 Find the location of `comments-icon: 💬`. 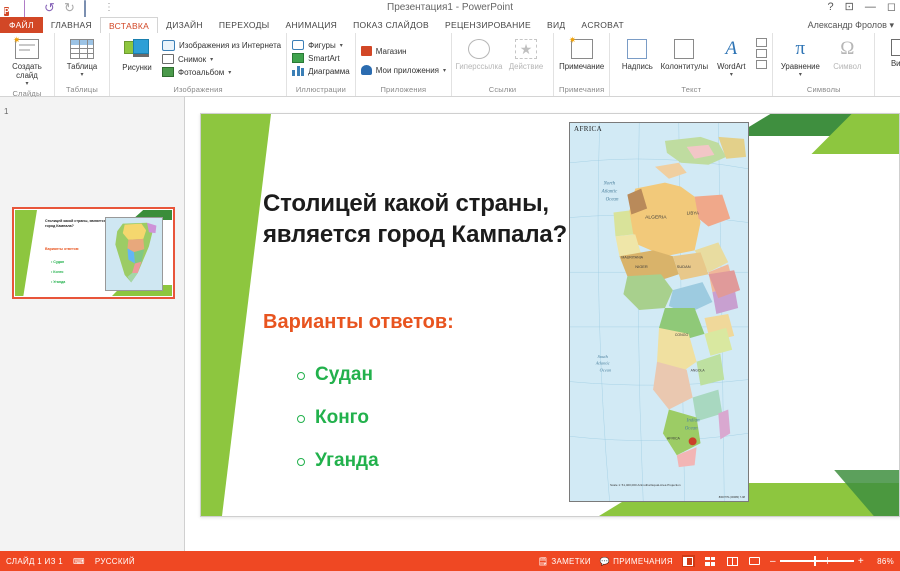

comments-icon: 💬 is located at coordinates (605, 561).